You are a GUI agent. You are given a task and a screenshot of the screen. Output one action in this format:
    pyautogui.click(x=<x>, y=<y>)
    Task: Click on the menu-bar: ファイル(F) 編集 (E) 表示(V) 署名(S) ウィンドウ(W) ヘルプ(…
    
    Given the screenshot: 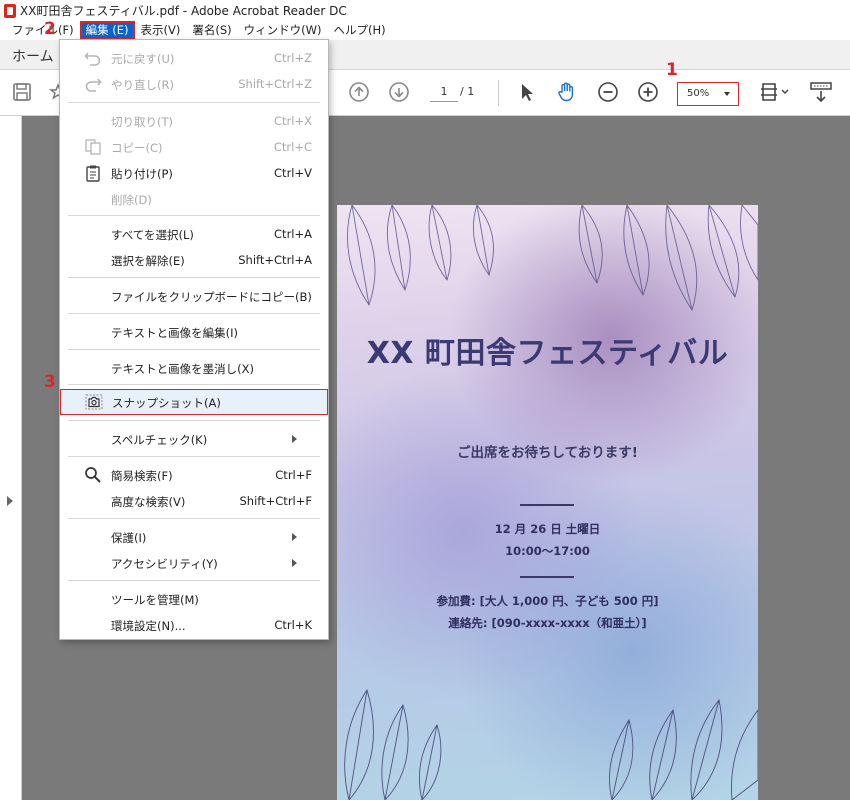 What is the action you would take?
    pyautogui.click(x=425, y=30)
    